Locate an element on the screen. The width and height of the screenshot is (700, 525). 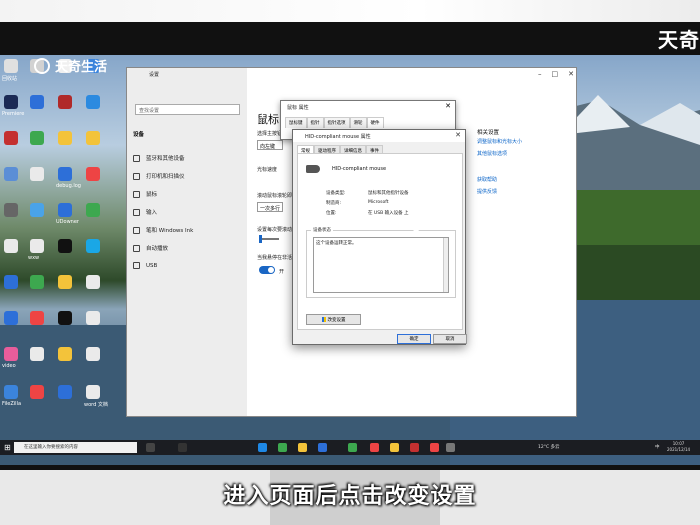
inactive-scroll-toggle is located at coordinates (267, 270).